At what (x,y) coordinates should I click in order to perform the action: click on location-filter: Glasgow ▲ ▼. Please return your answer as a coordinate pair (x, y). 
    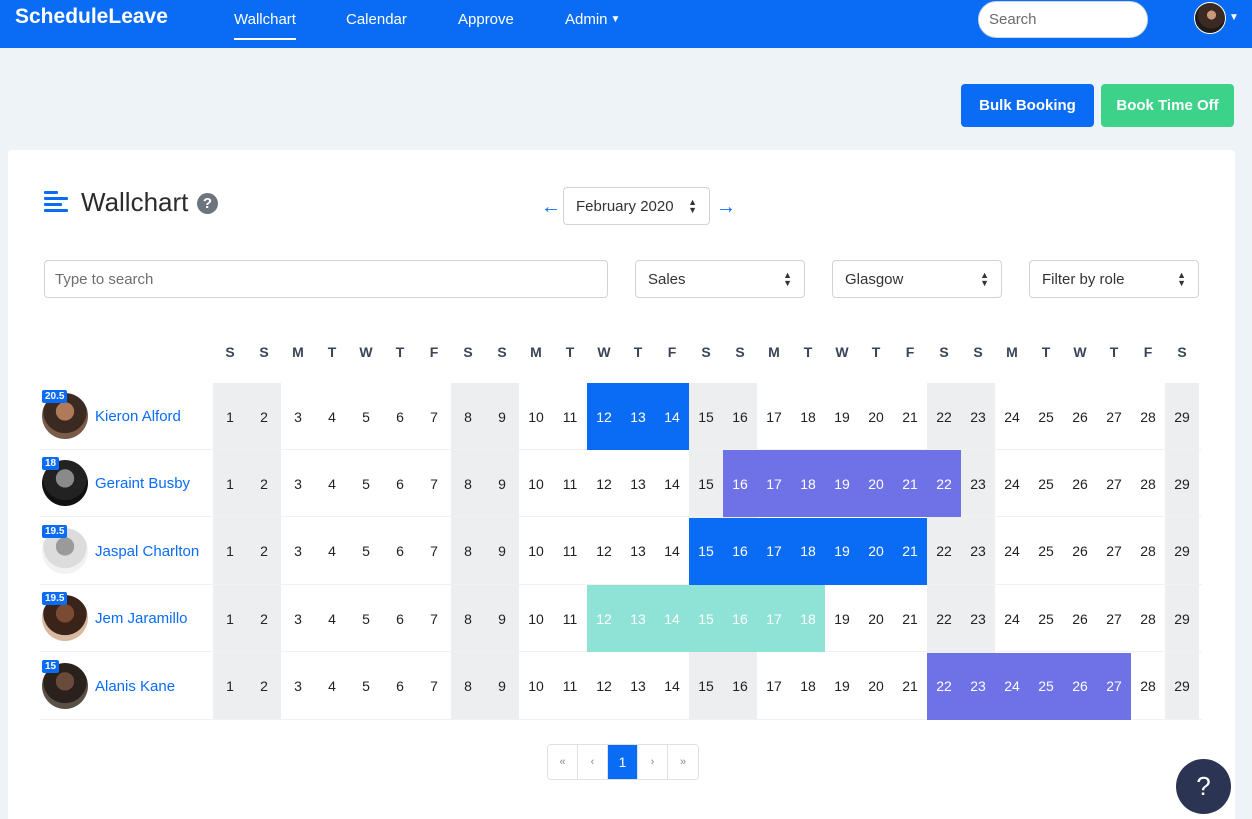
    Looking at the image, I should click on (917, 279).